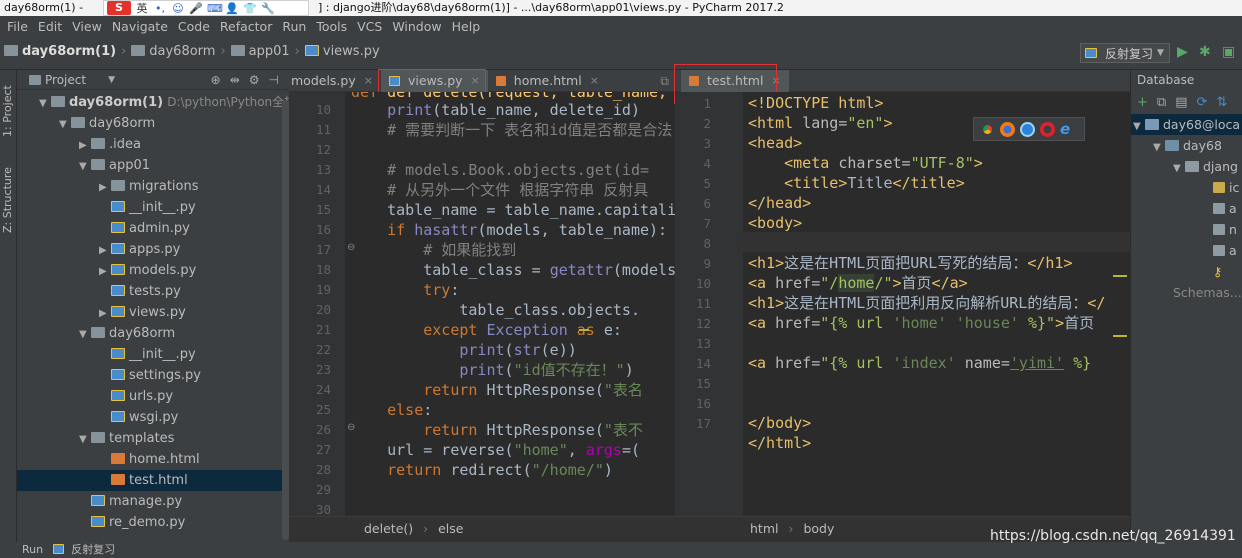 The width and height of the screenshot is (1242, 558). I want to click on firefox-icon, so click(1007, 129).